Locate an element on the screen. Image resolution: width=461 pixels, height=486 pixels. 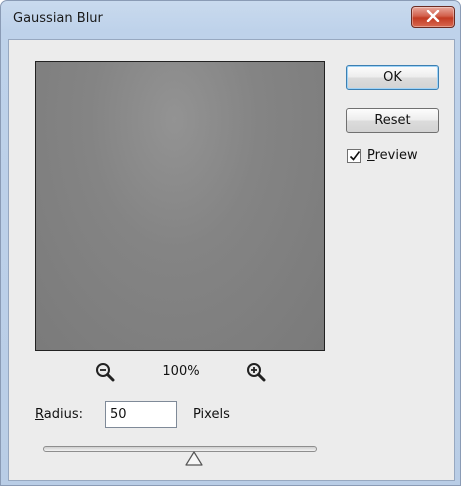
zoom-level: 100% is located at coordinates (181, 371).